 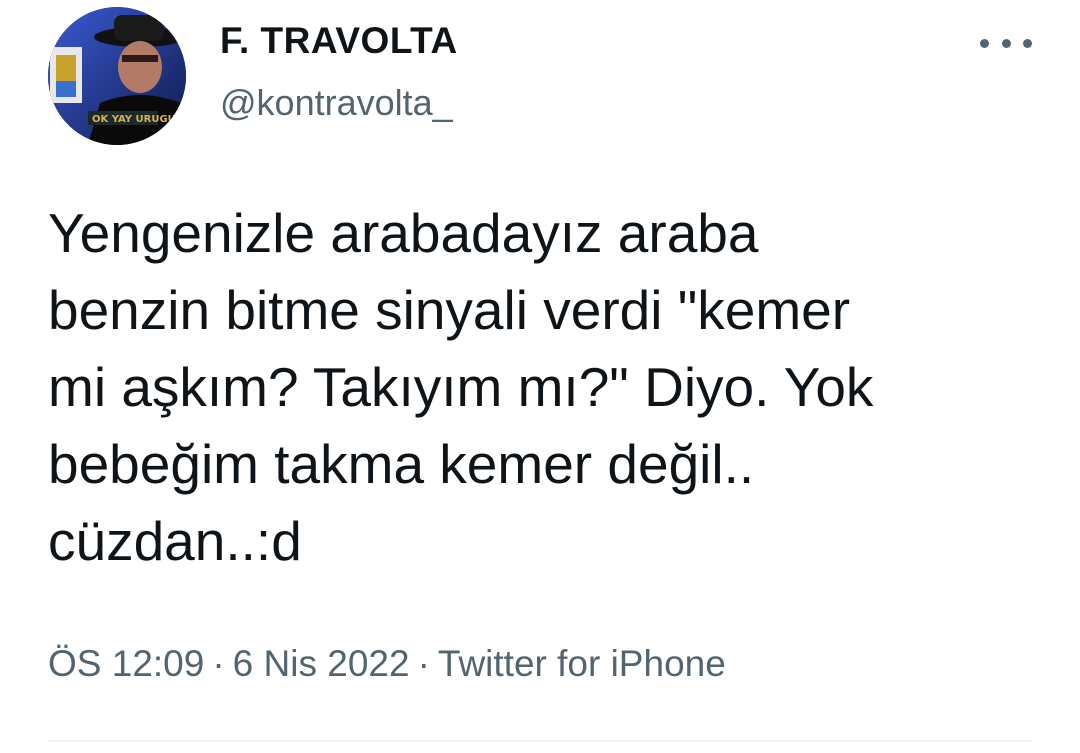 I want to click on avatar: OK YAY URUGU, so click(x=117, y=76).